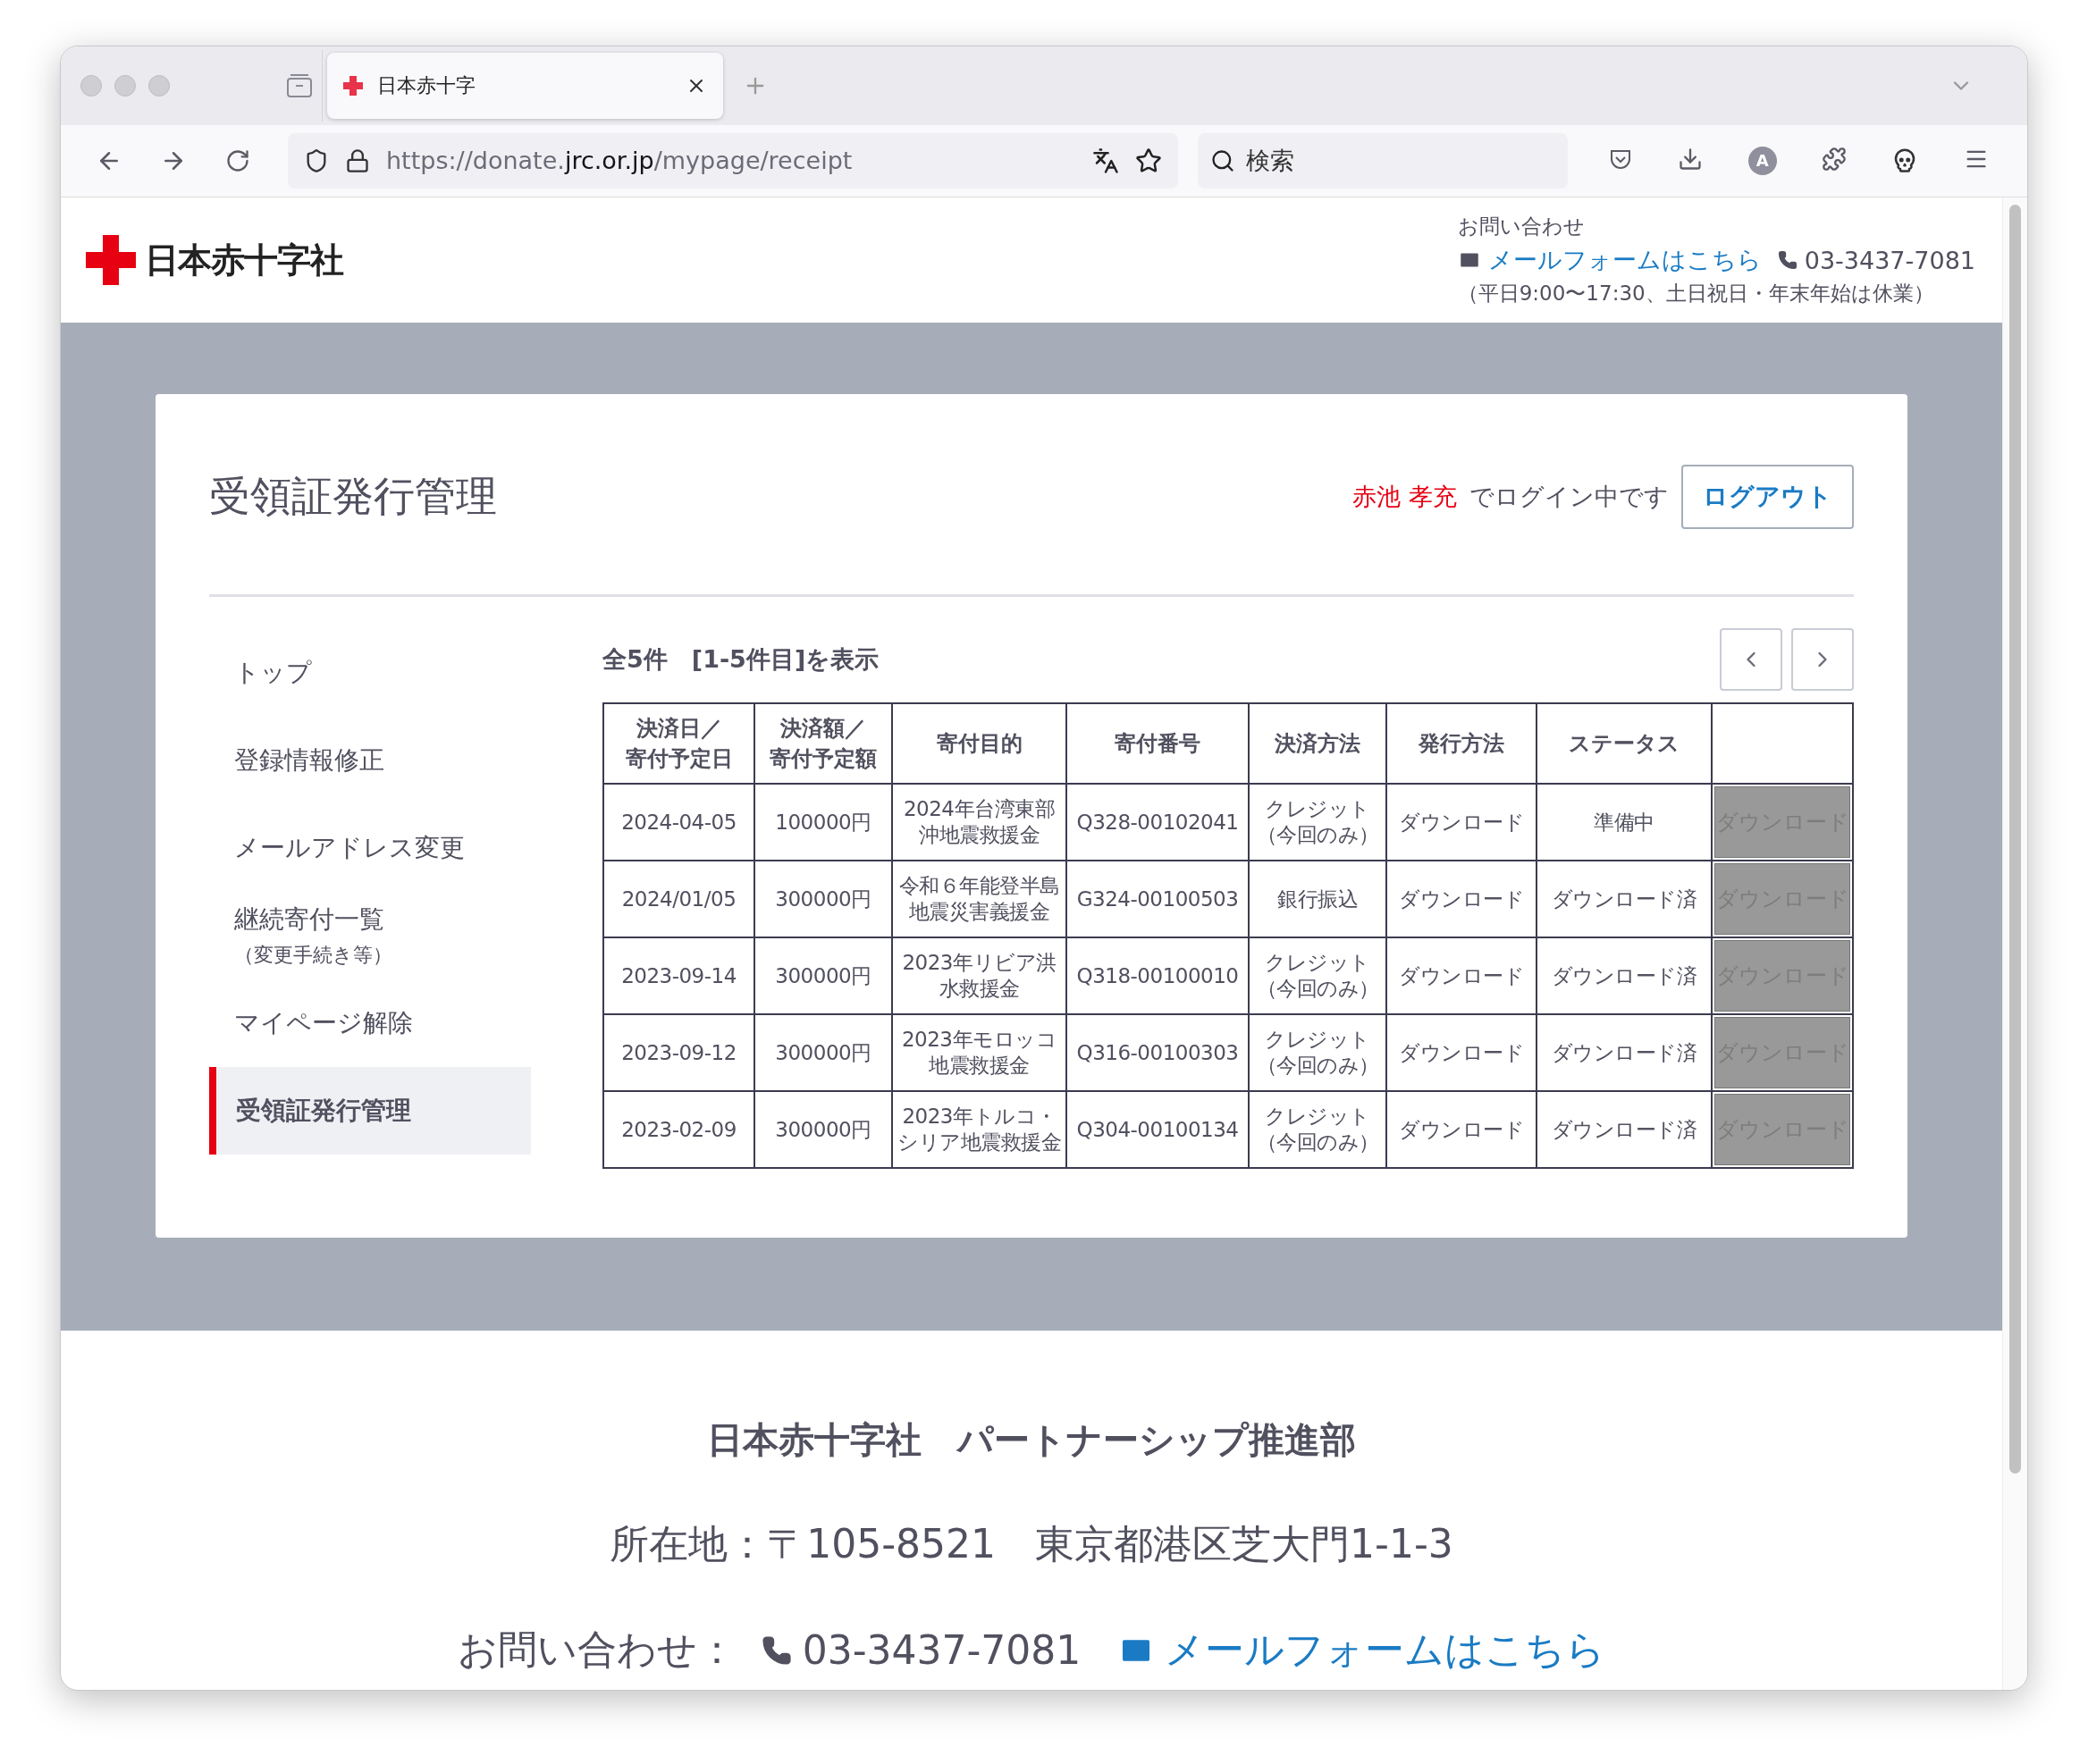  Describe the element at coordinates (1404, 497) in the screenshot. I see `user-name: 赤池 孝充` at that location.